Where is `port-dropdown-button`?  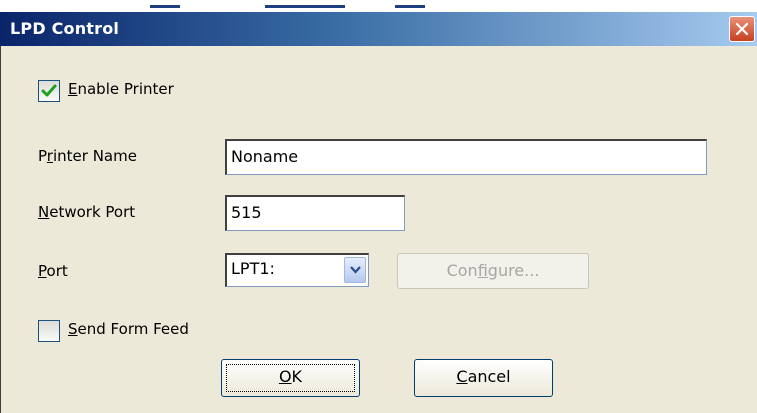
port-dropdown-button is located at coordinates (355, 270).